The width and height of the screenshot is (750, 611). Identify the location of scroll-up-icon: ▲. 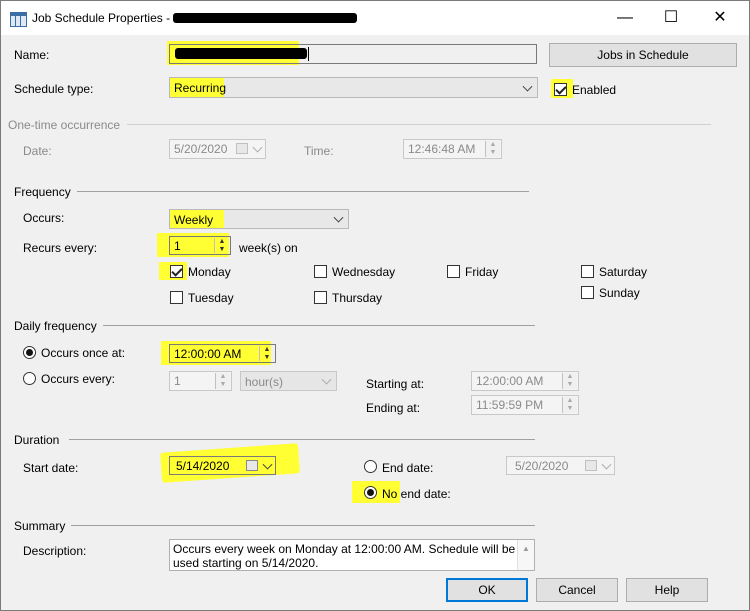
(526, 548).